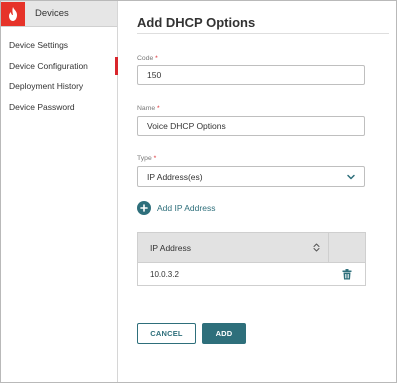  I want to click on sidebar-item-label: Device Settings, so click(39, 45).